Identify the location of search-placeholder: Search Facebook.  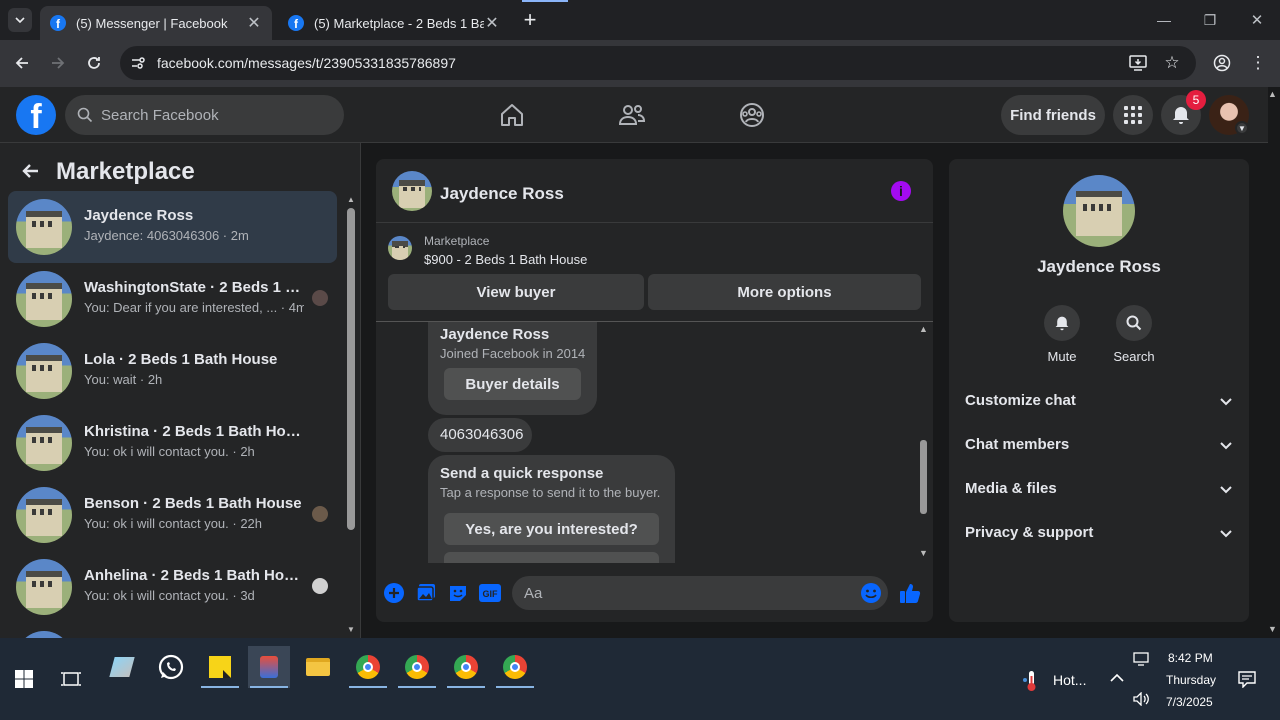
(160, 115).